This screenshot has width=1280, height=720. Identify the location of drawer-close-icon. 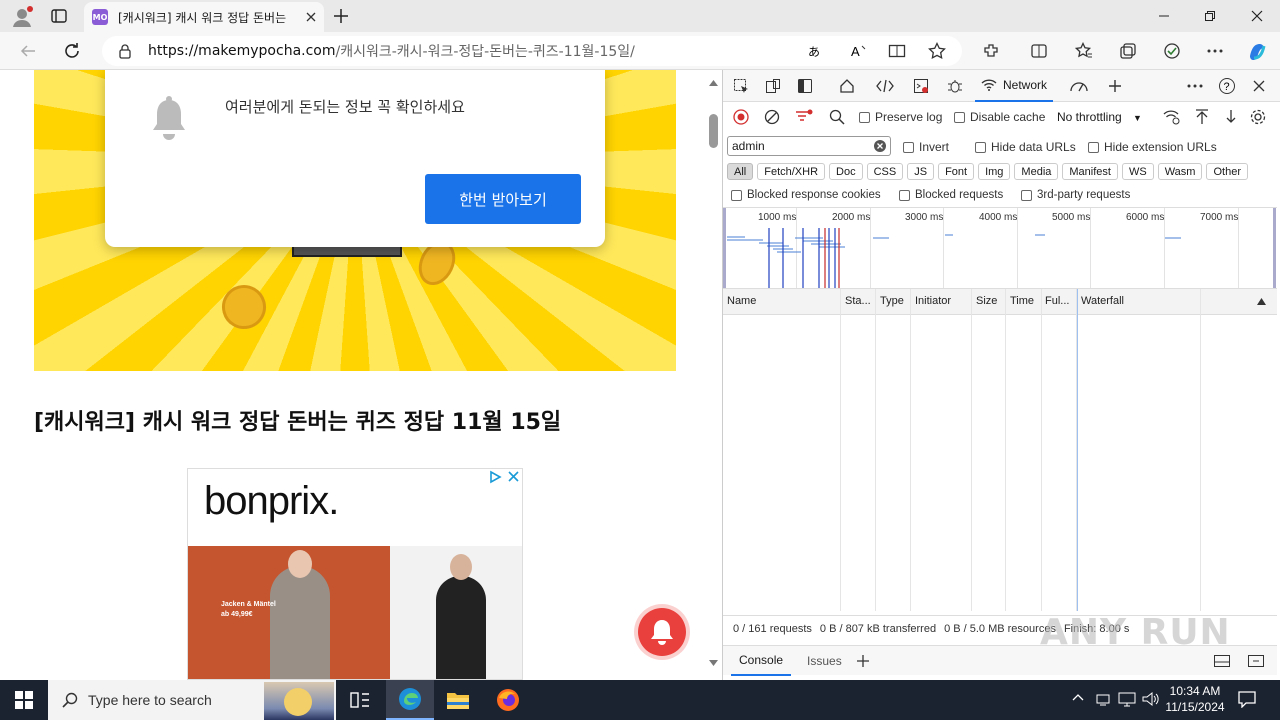
(1256, 661).